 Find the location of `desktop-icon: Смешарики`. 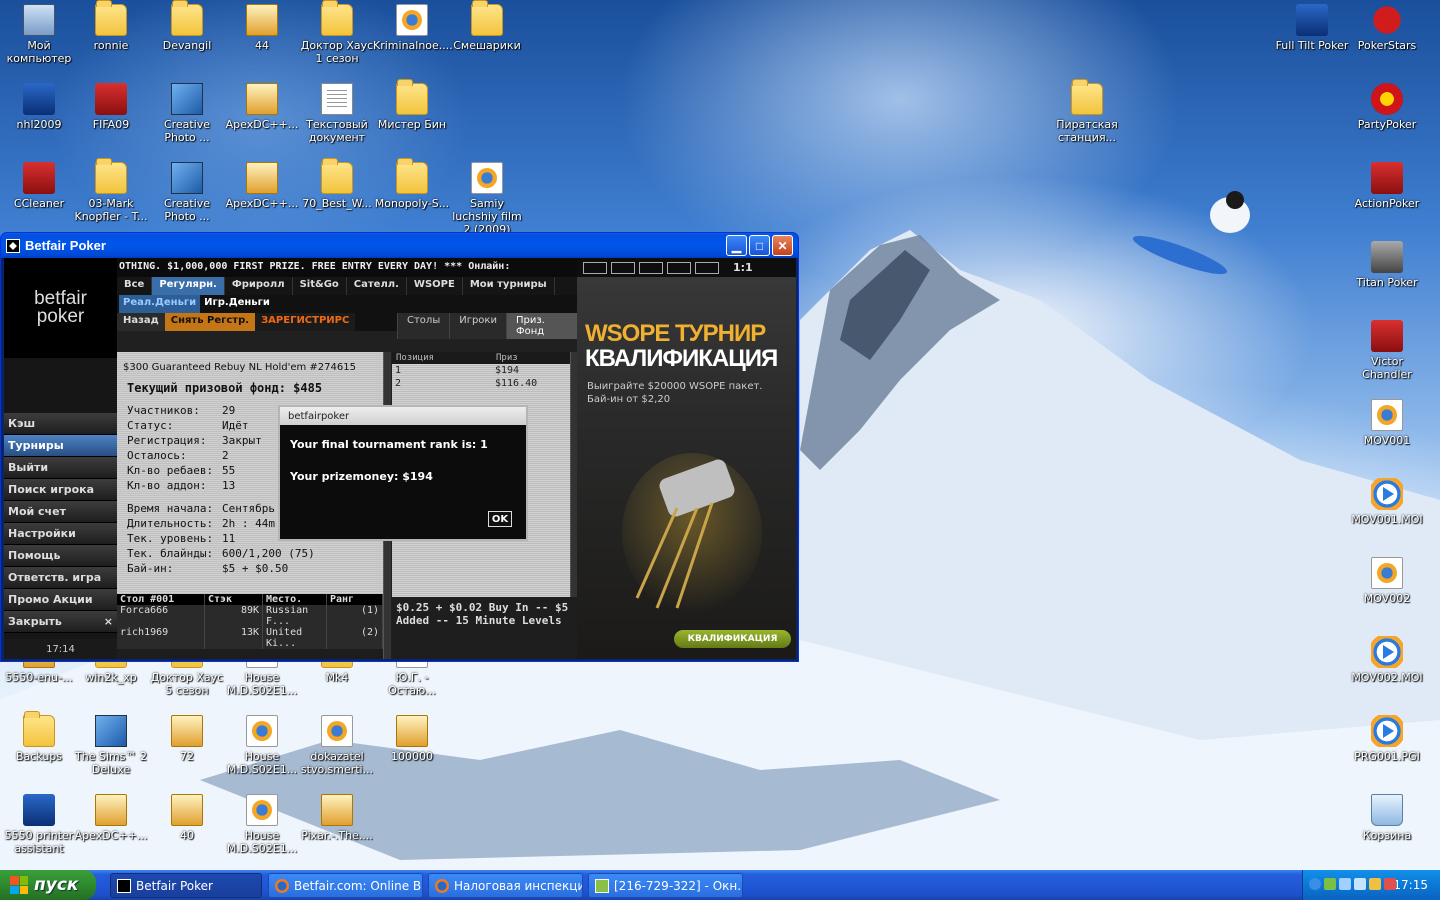

desktop-icon: Смешарики is located at coordinates (487, 26).